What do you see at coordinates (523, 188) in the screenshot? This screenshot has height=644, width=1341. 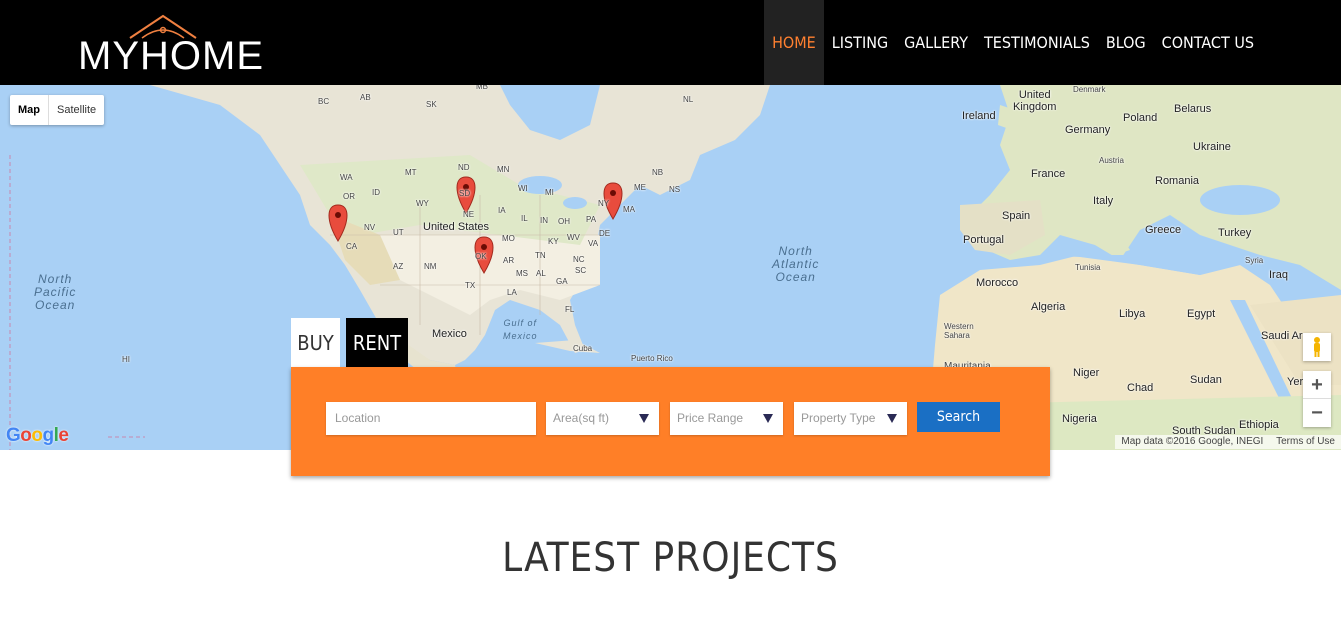 I see `map-label: WI` at bounding box center [523, 188].